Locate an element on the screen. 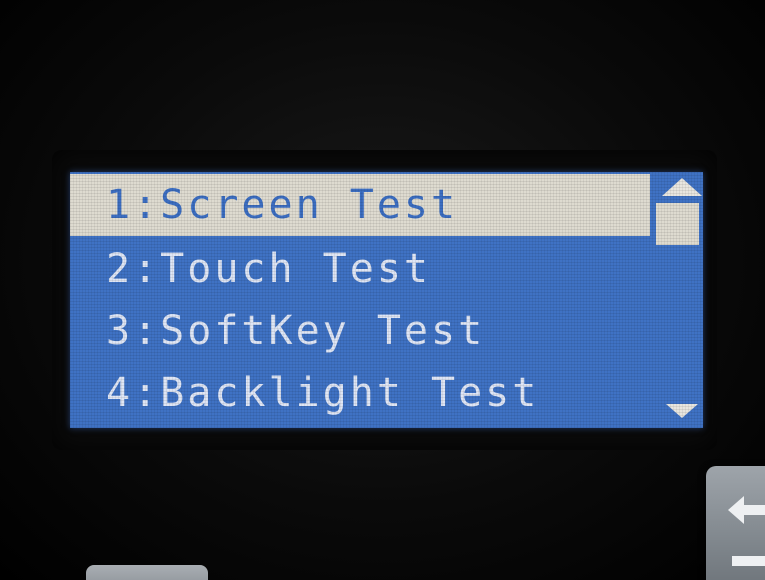  scroll-thumb is located at coordinates (677, 222).